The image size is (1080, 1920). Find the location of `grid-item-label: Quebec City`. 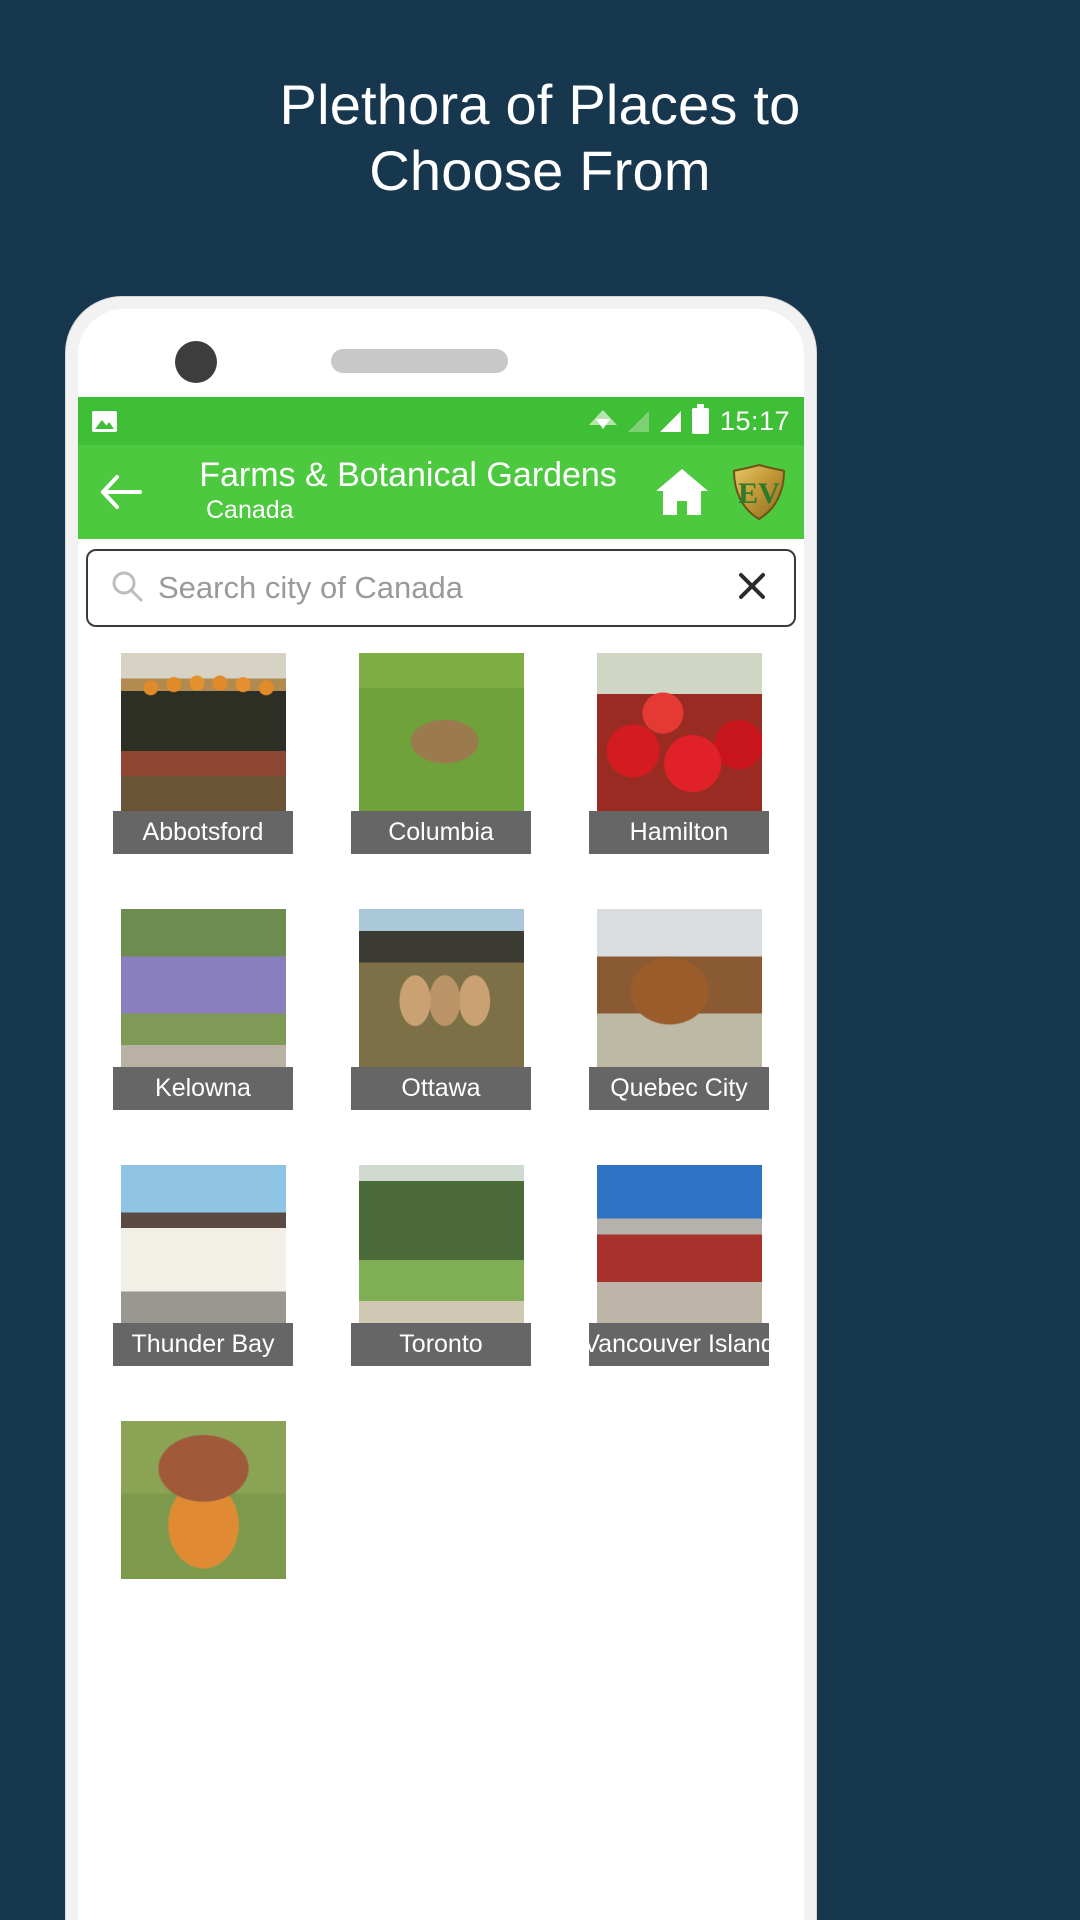

grid-item-label: Quebec City is located at coordinates (679, 1088).